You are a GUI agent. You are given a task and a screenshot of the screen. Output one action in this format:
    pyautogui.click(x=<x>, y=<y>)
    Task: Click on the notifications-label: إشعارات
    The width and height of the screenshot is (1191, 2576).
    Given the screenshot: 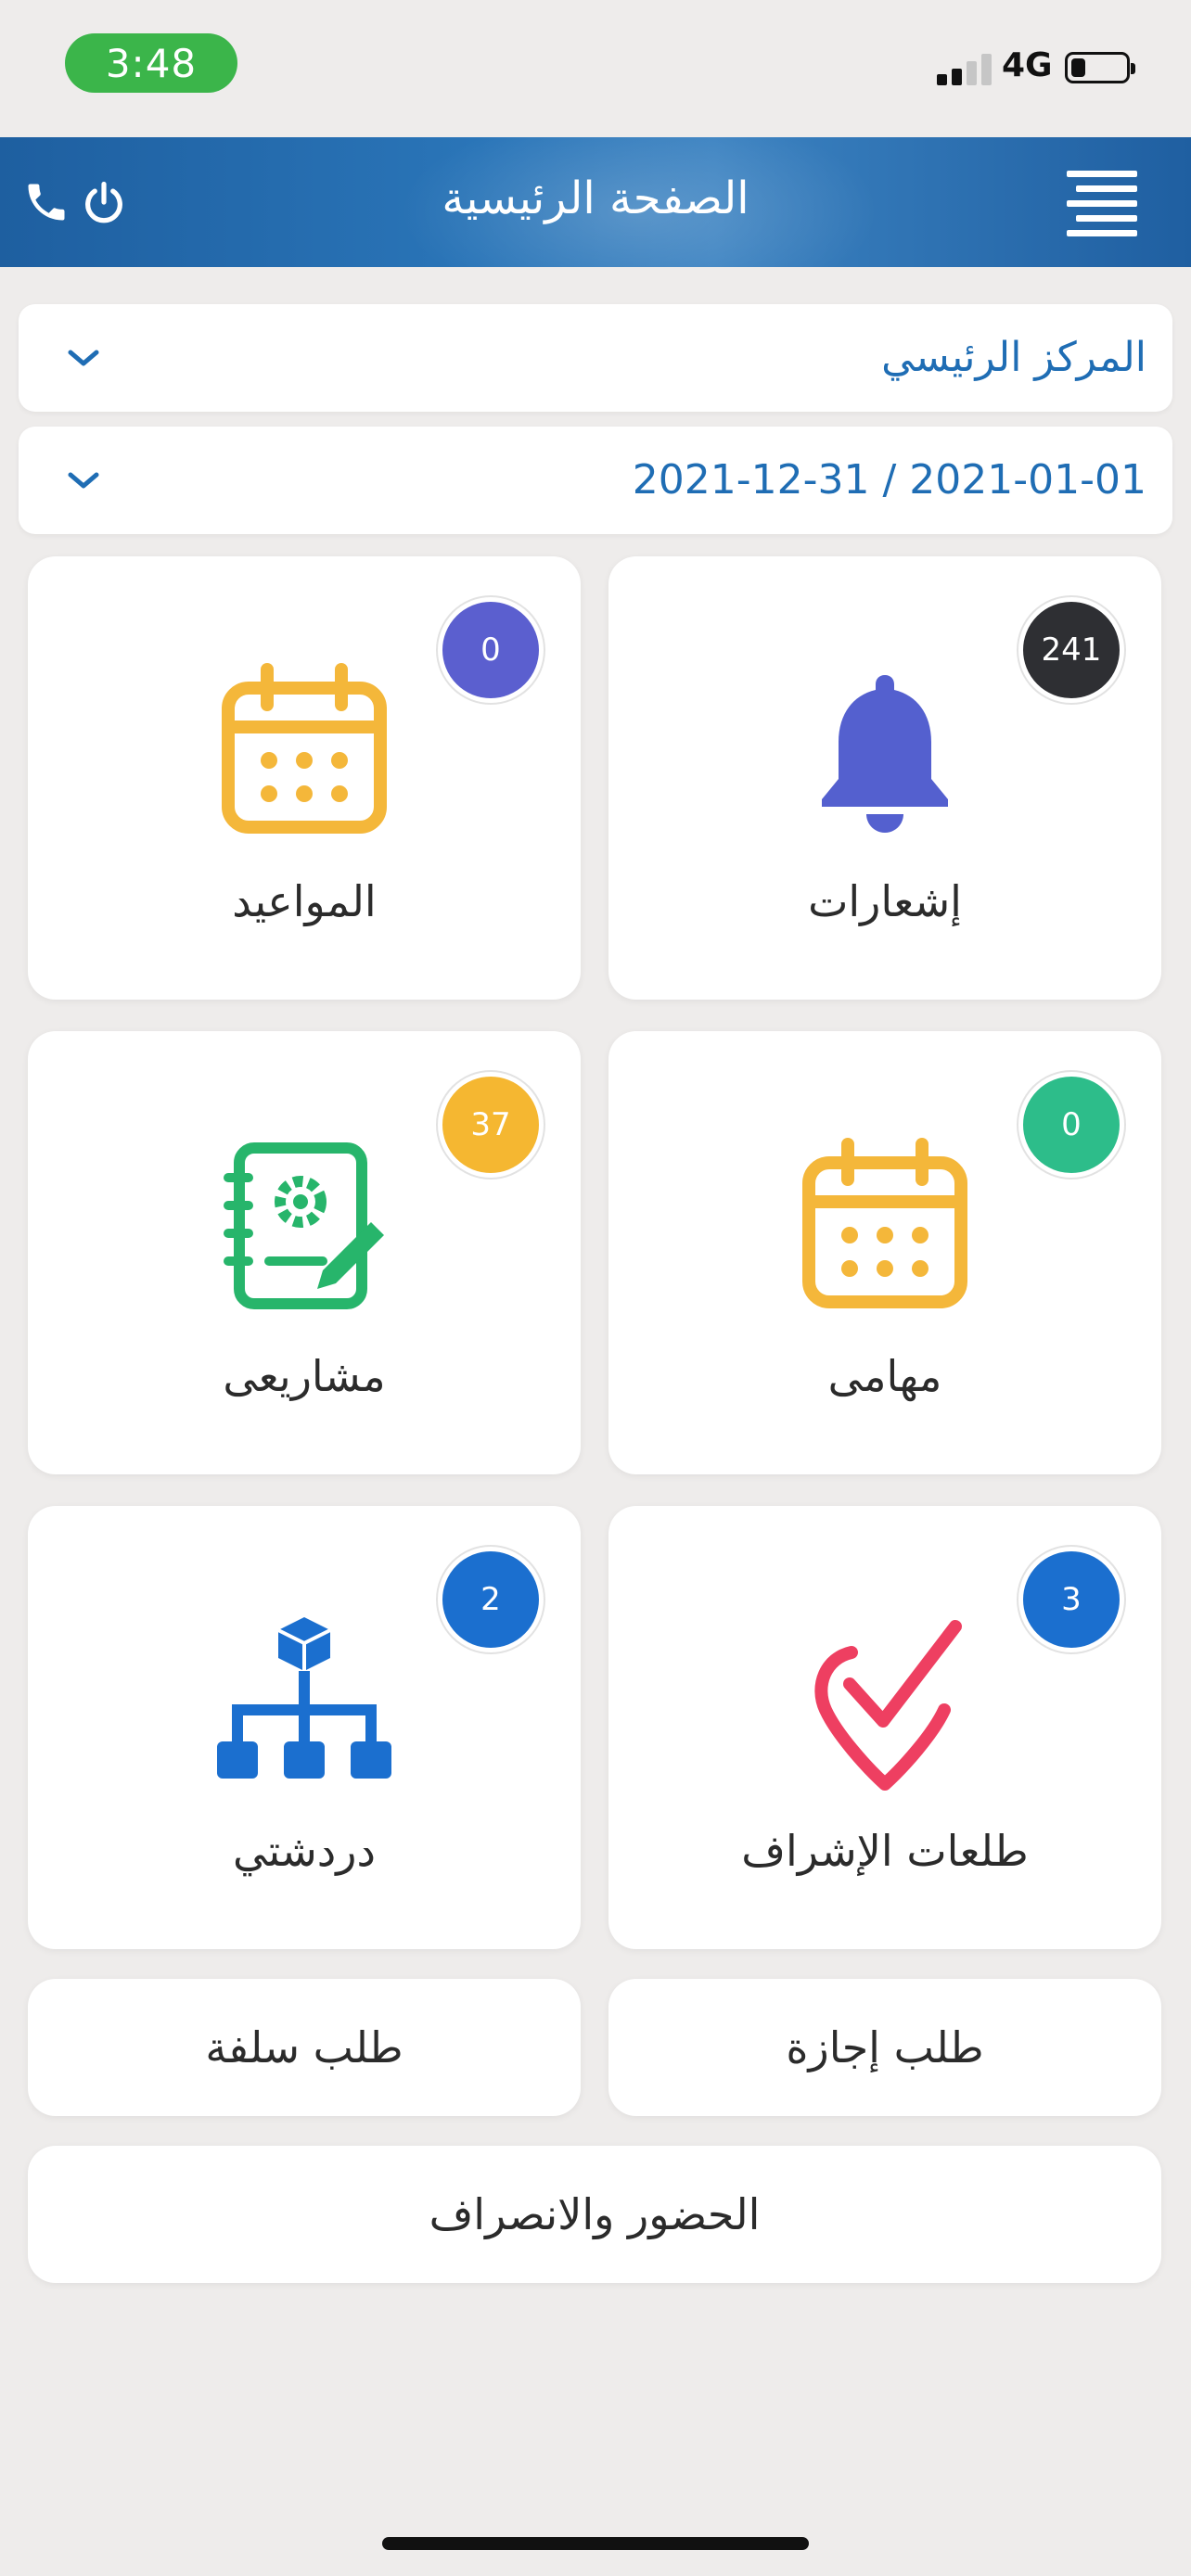 What is the action you would take?
    pyautogui.click(x=885, y=901)
    